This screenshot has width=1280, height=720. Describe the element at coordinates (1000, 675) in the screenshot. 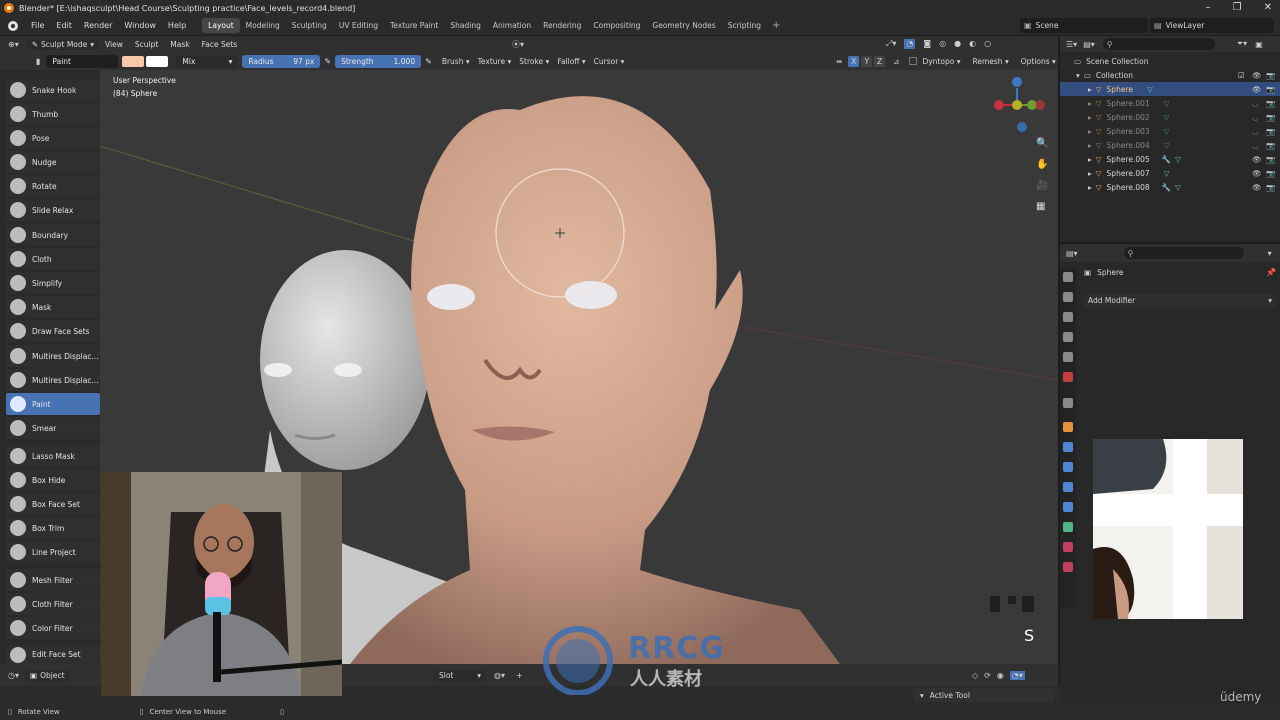

I see `record-icon: ◉` at that location.